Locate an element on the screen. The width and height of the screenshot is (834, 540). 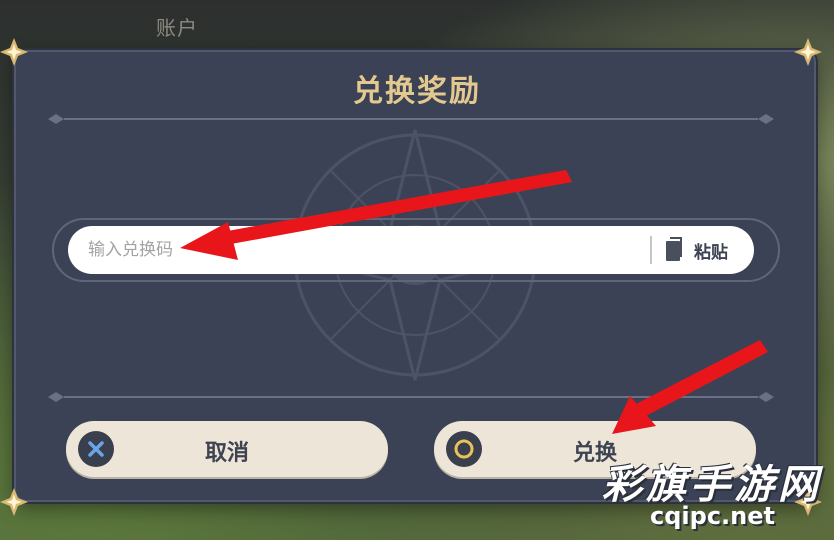
dialog-title: 兑换奖励 is located at coordinates (417, 91).